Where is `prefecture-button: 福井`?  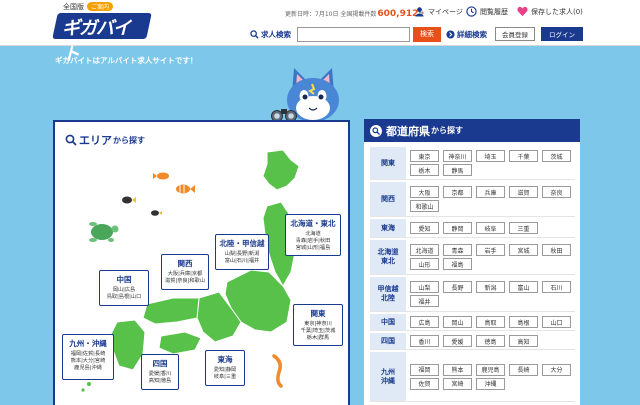 prefecture-button: 福井 is located at coordinates (424, 301).